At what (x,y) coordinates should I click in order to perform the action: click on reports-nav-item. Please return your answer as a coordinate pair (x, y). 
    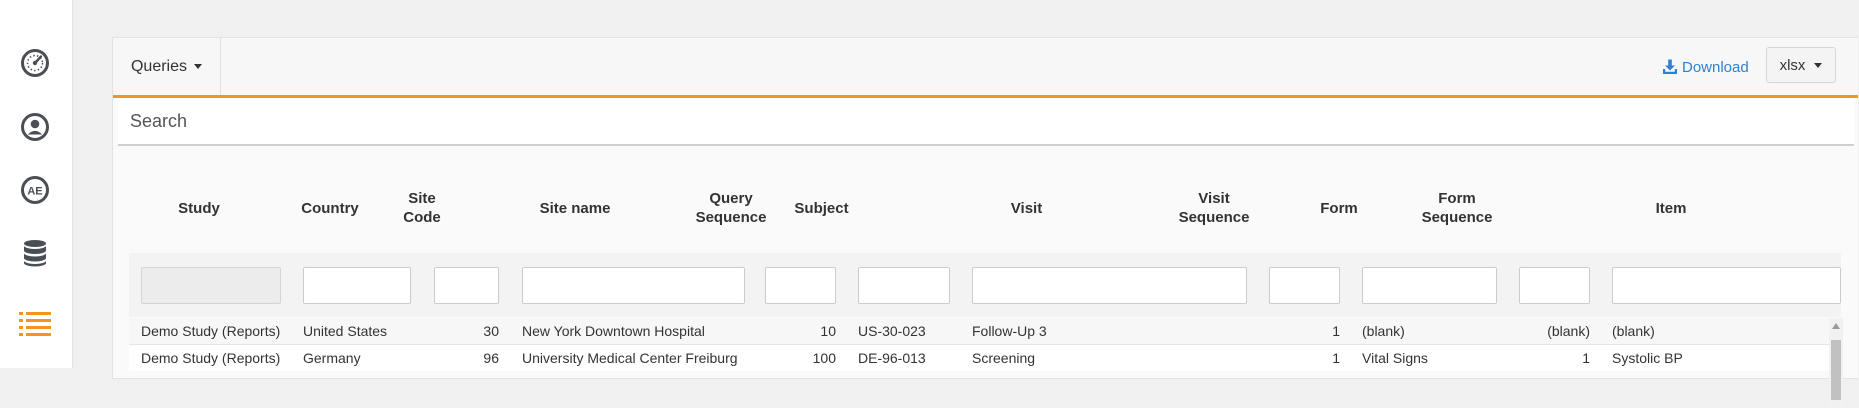
    Looking at the image, I should click on (35, 323).